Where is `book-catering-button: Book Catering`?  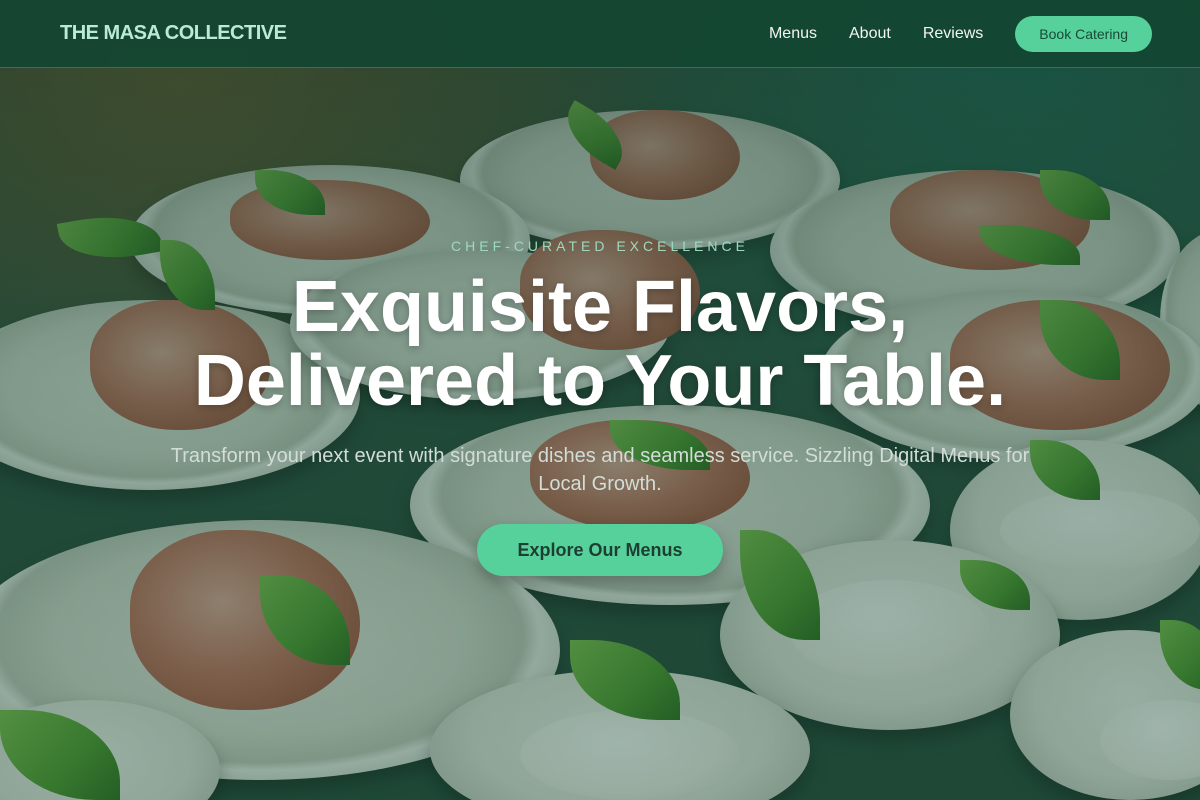
book-catering-button: Book Catering is located at coordinates (1083, 34).